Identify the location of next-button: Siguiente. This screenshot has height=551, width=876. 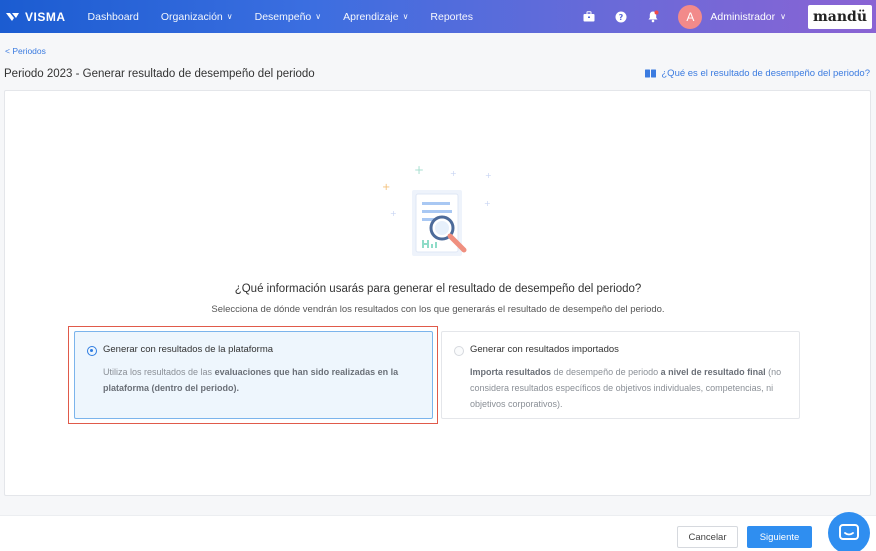
(779, 537).